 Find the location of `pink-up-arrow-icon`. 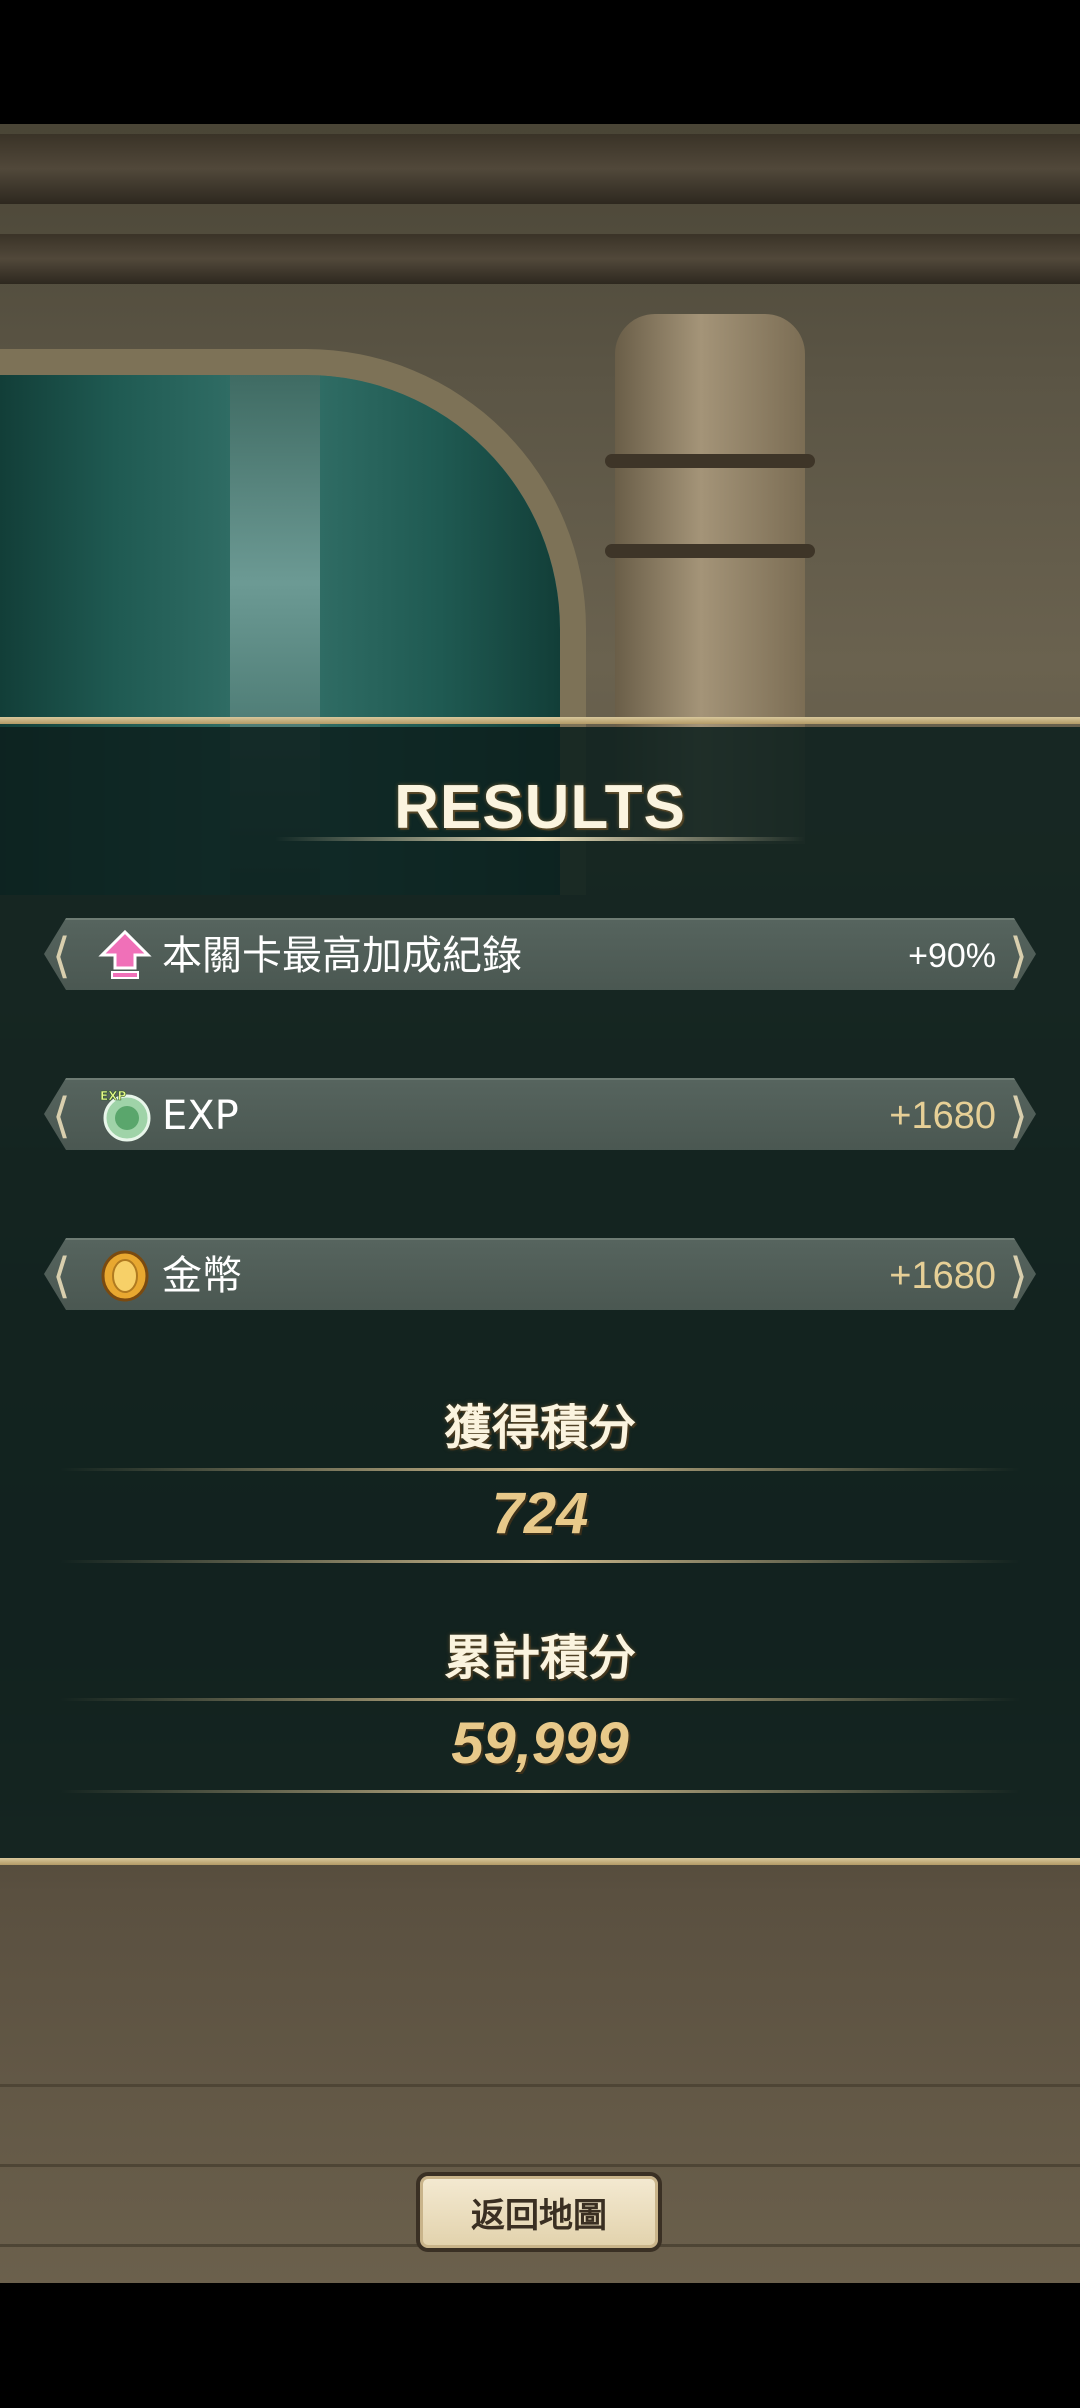

pink-up-arrow-icon is located at coordinates (125, 954).